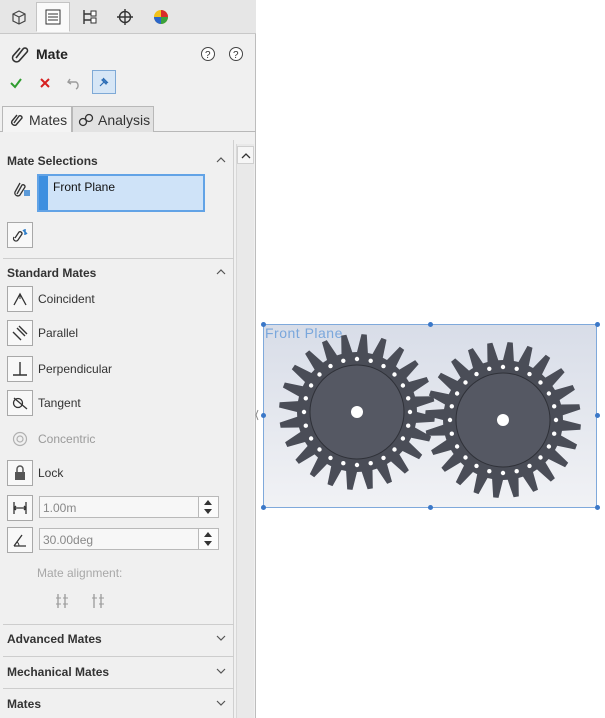 The height and width of the screenshot is (718, 605). What do you see at coordinates (257, 415) in the screenshot?
I see `panel-splitter-handle` at bounding box center [257, 415].